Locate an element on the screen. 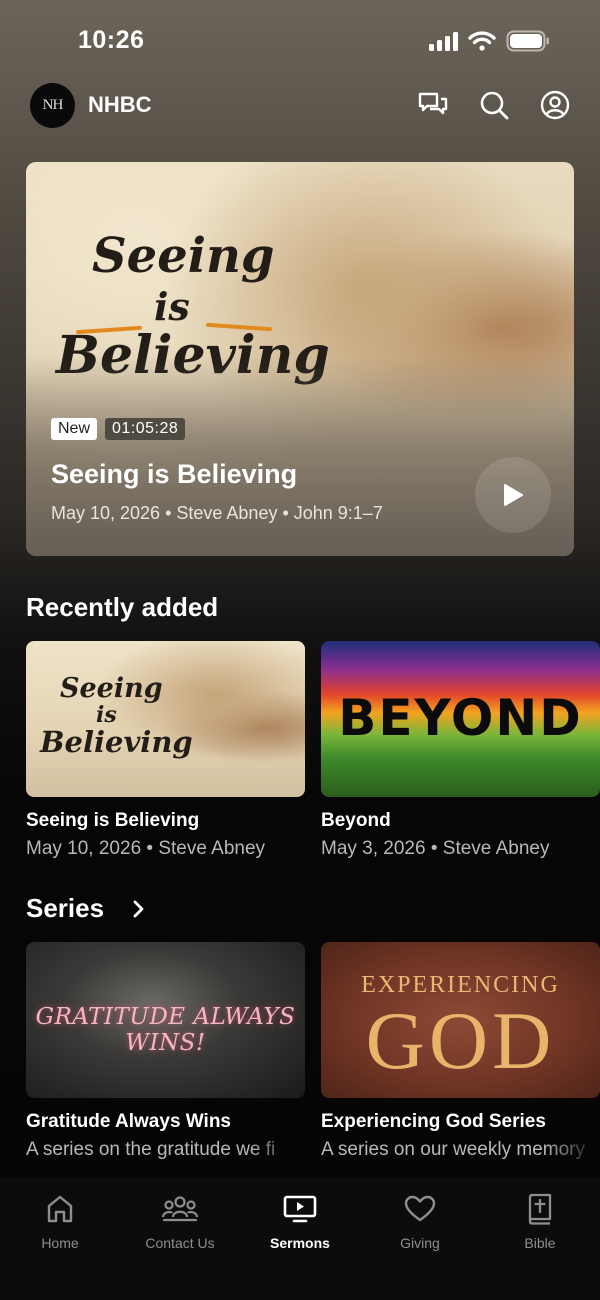 Image resolution: width=600 pixels, height=1300 pixels. hero-meta: May 10, 2026 • Steve Abney • John 9:1–7 is located at coordinates (217, 513).